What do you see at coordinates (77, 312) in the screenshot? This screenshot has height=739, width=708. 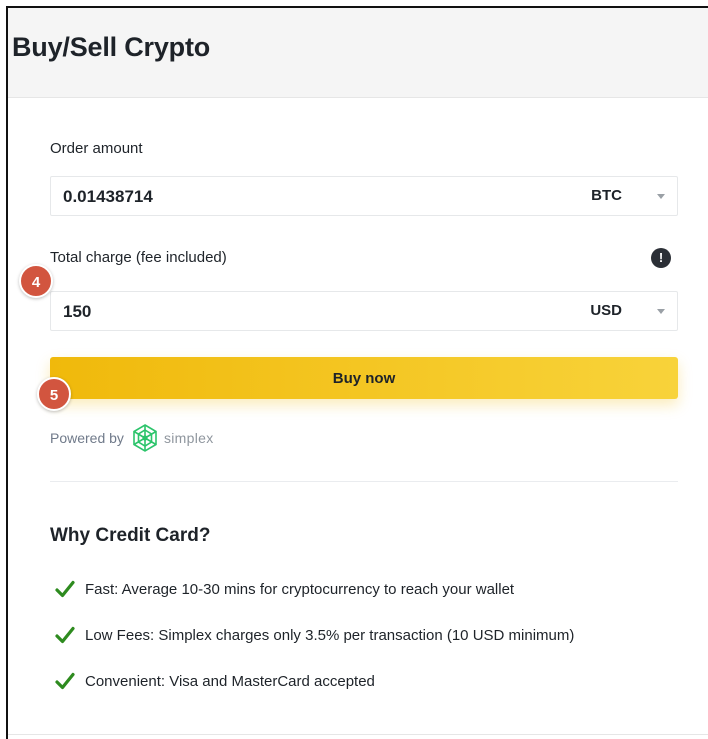 I see `total-charge-input: 150` at bounding box center [77, 312].